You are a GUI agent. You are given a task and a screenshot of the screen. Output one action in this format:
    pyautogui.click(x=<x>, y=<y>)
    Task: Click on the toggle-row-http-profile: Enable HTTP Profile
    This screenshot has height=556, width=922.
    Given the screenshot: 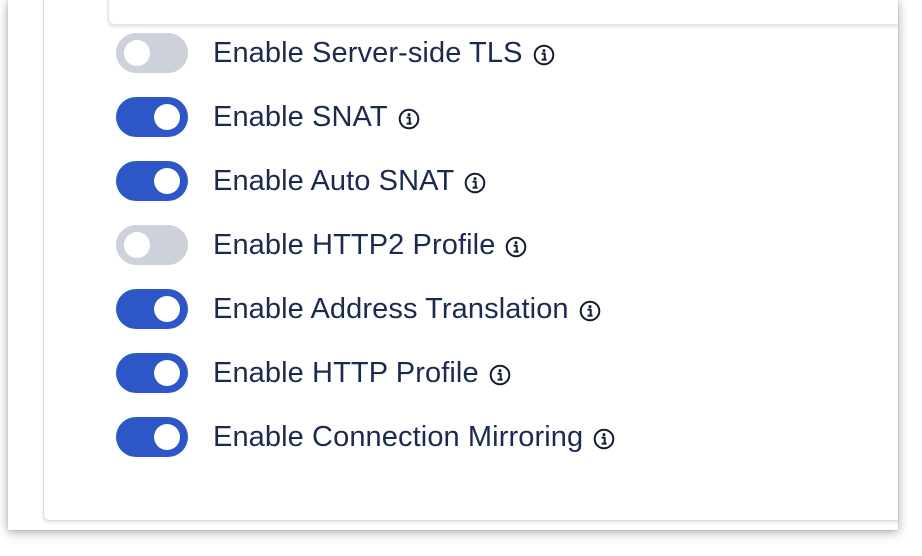 What is the action you would take?
    pyautogui.click(x=366, y=373)
    